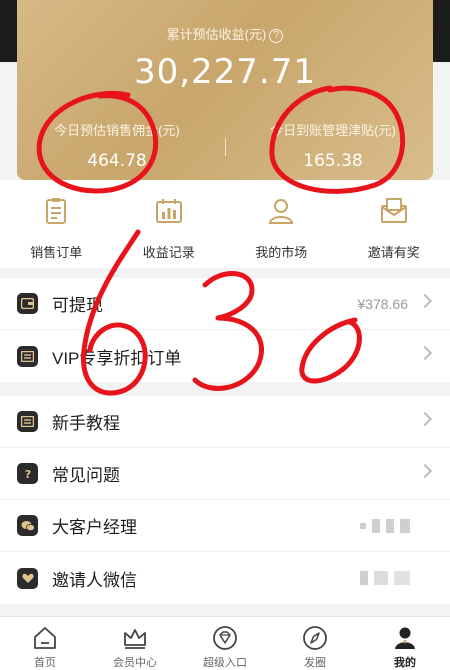 The height and width of the screenshot is (670, 450). What do you see at coordinates (276, 36) in the screenshot?
I see `help-icon: ?` at bounding box center [276, 36].